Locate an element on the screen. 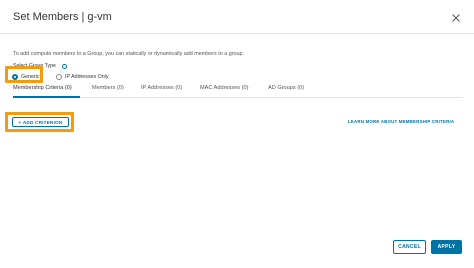 The height and width of the screenshot is (268, 474). info-icon is located at coordinates (64, 66).